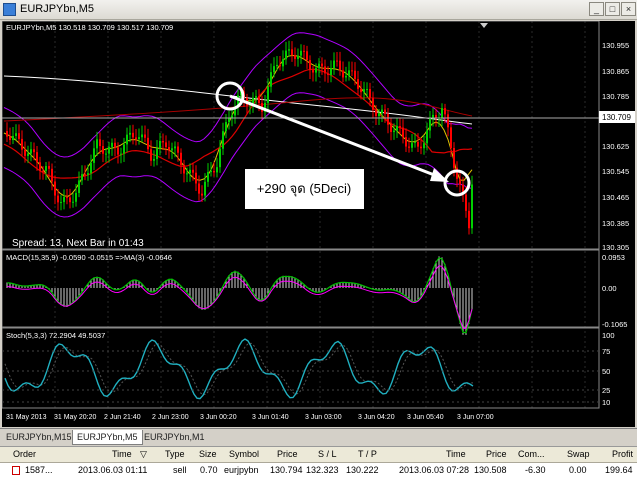 This screenshot has height=481, width=637. What do you see at coordinates (318, 437) in the screenshot?
I see `chart-tabs: EURJPYbn,M15 EURJPYbn,M5 EURJPYbn,M1` at bounding box center [318, 437].